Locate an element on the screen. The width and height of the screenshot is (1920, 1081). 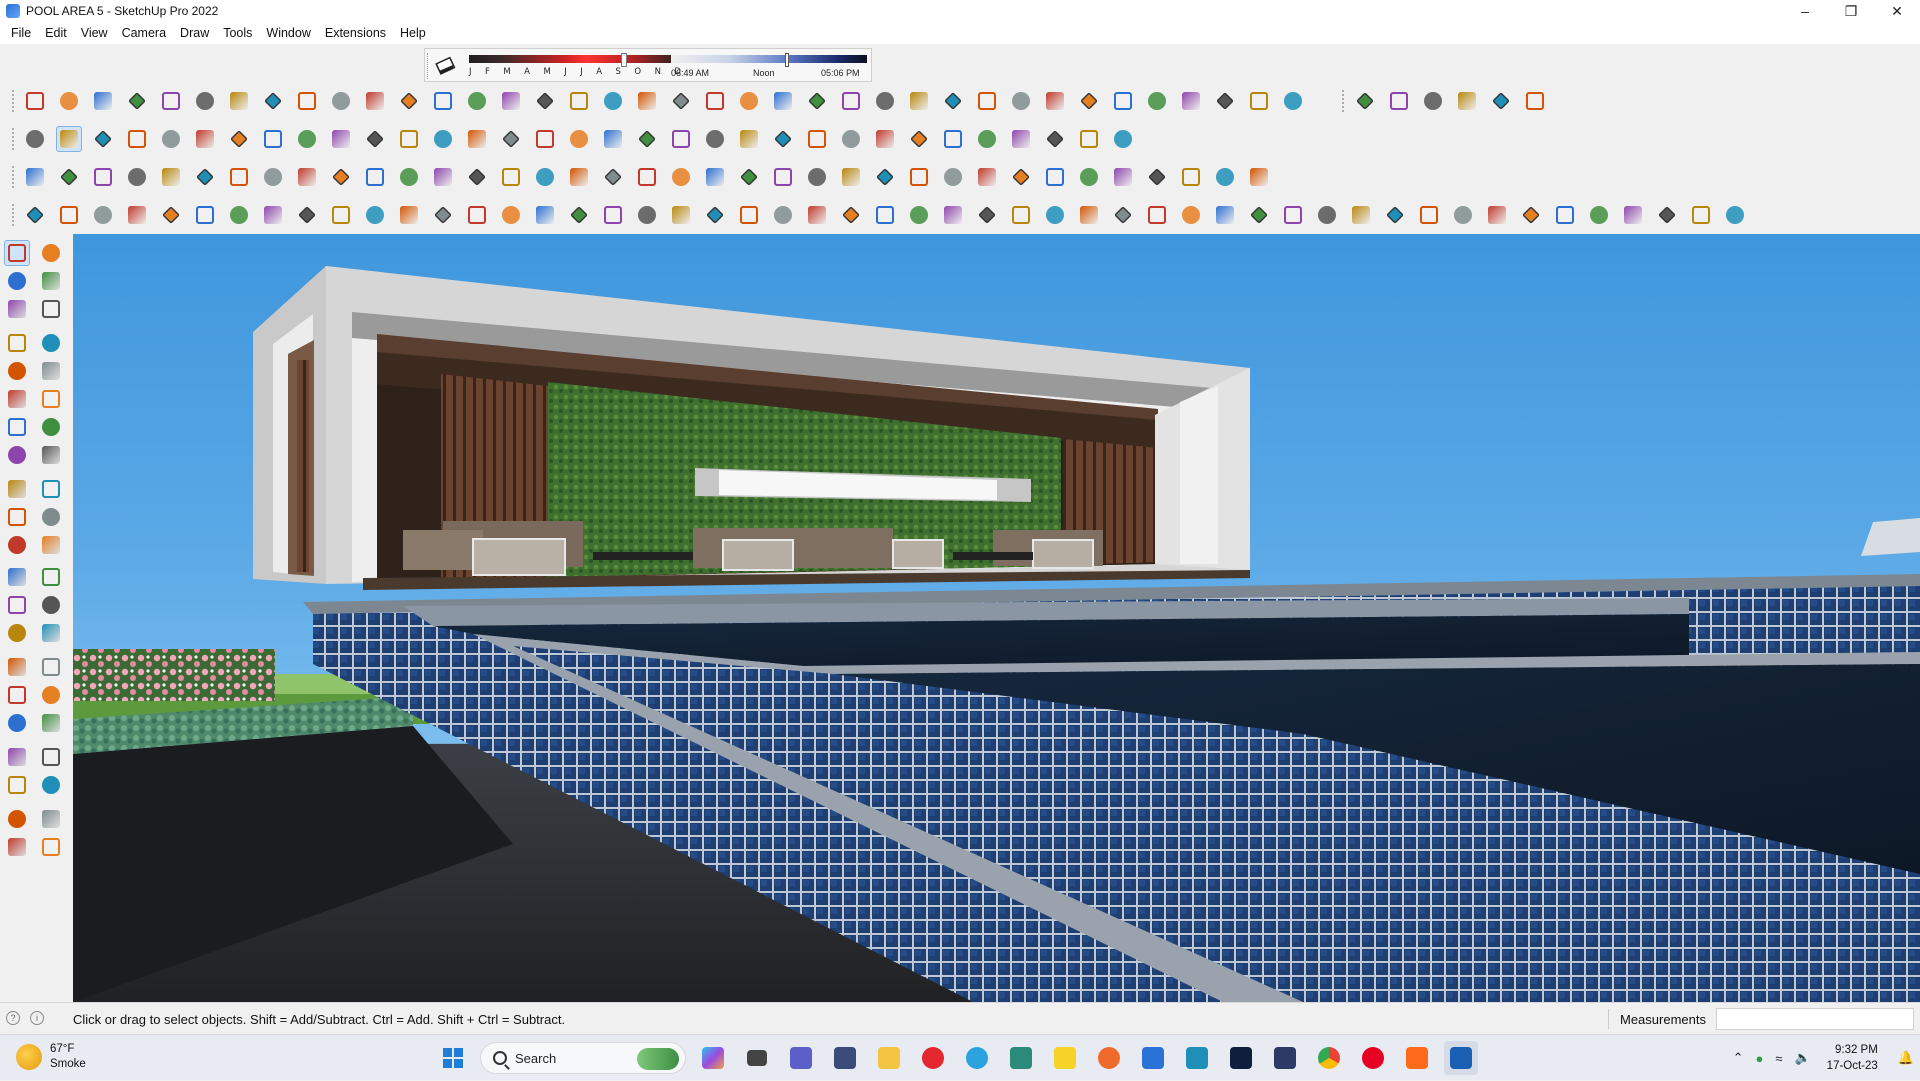
shadow-toggle-icon is located at coordinates (446, 66).